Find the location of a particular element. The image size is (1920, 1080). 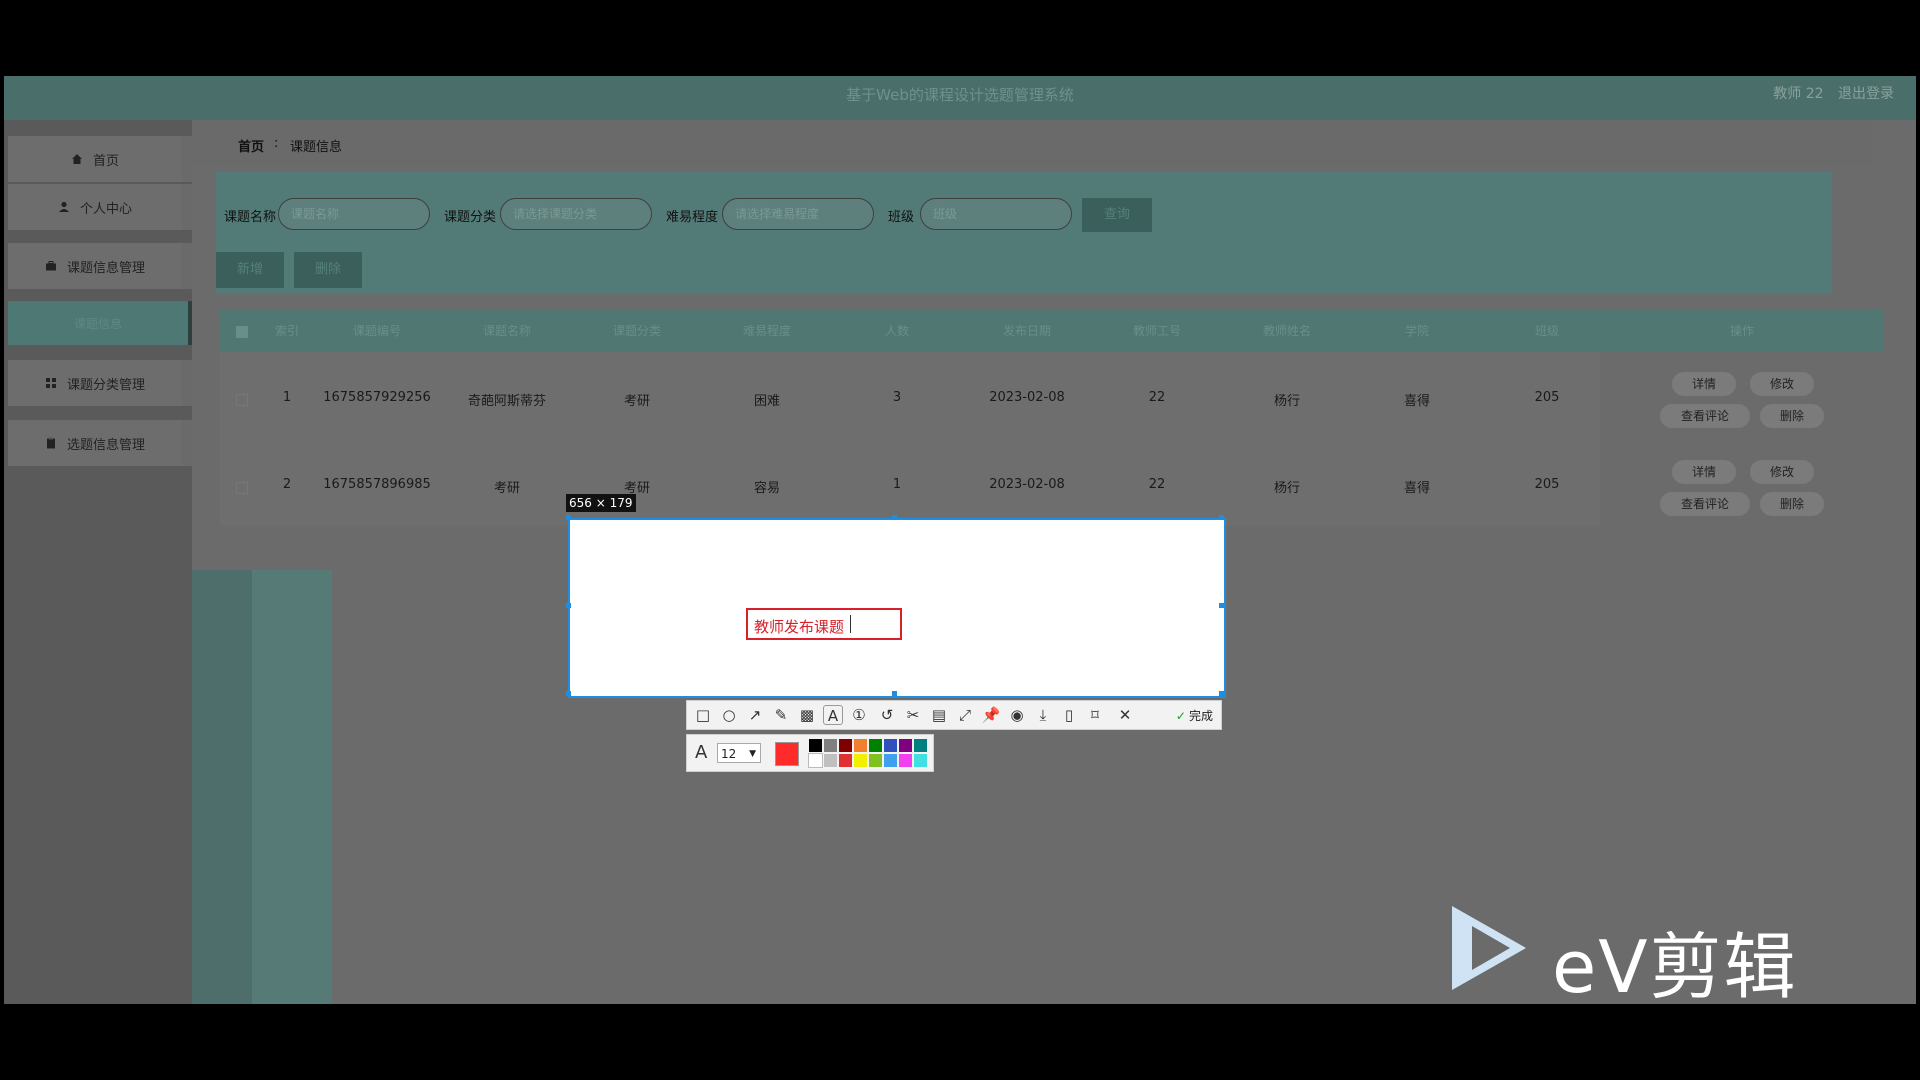

logout-link: 退出登录 is located at coordinates (1866, 94).